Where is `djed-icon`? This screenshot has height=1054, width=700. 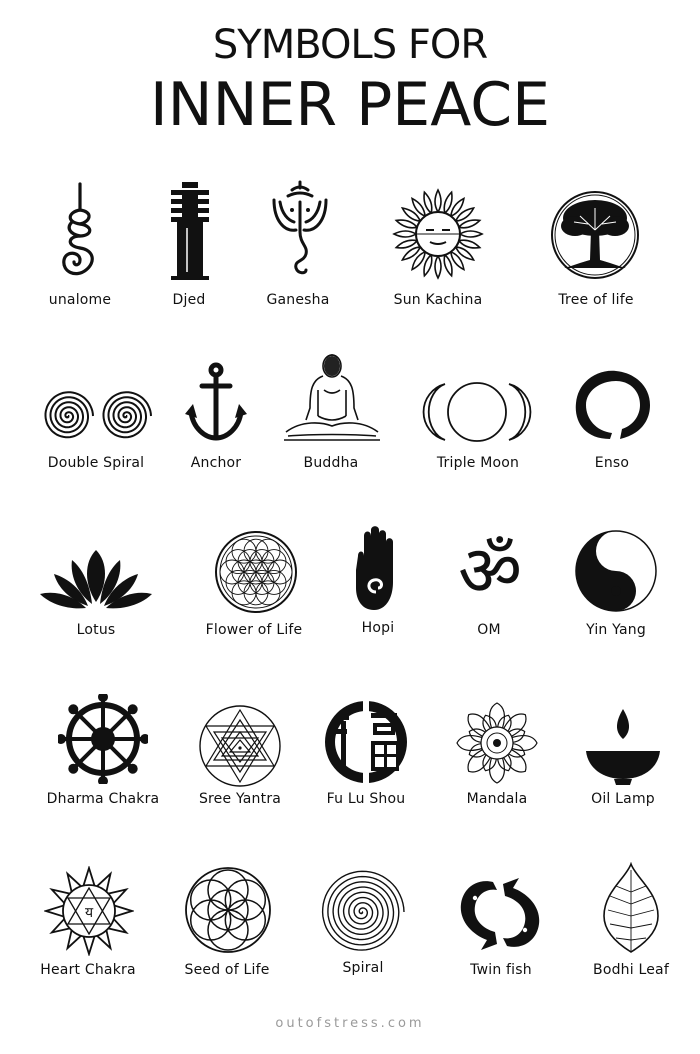
djed-icon is located at coordinates (190, 231).